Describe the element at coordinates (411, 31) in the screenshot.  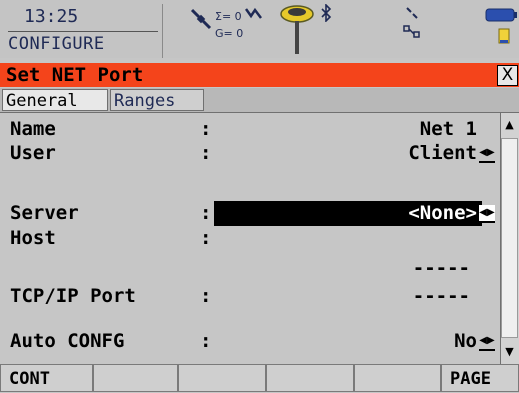
I see `network-icon` at that location.